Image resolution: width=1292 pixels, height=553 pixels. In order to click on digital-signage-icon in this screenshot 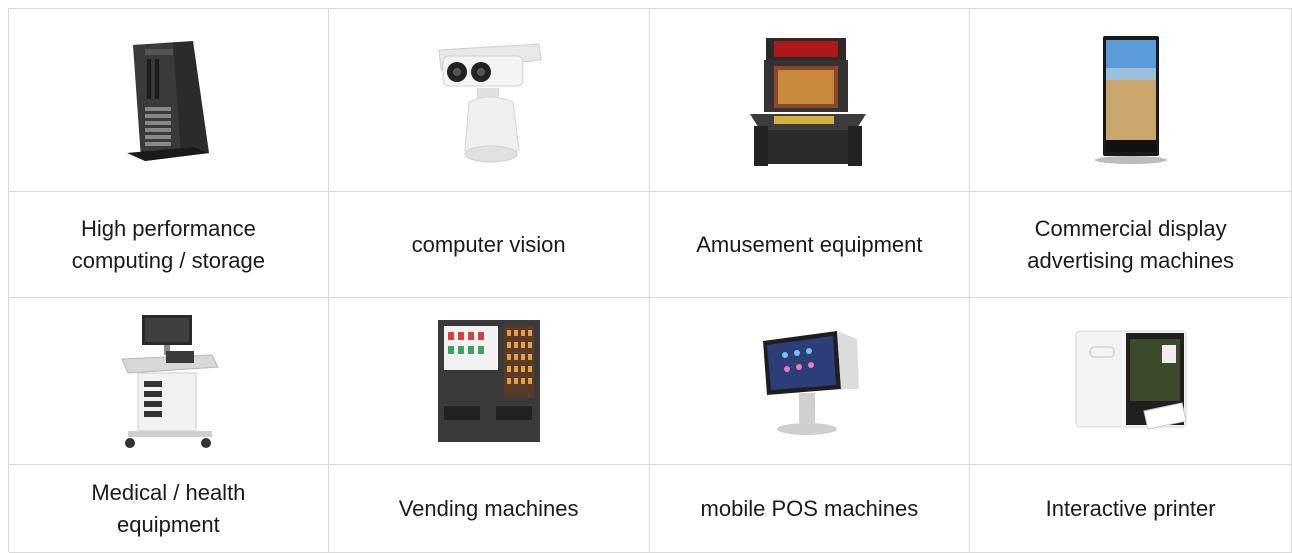, I will do `click(1130, 100)`.